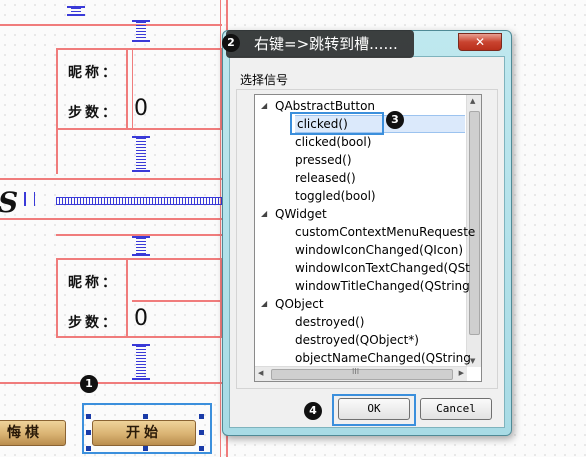 The width and height of the screenshot is (586, 457). Describe the element at coordinates (325, 178) in the screenshot. I see `tree-item-label: released()` at that location.